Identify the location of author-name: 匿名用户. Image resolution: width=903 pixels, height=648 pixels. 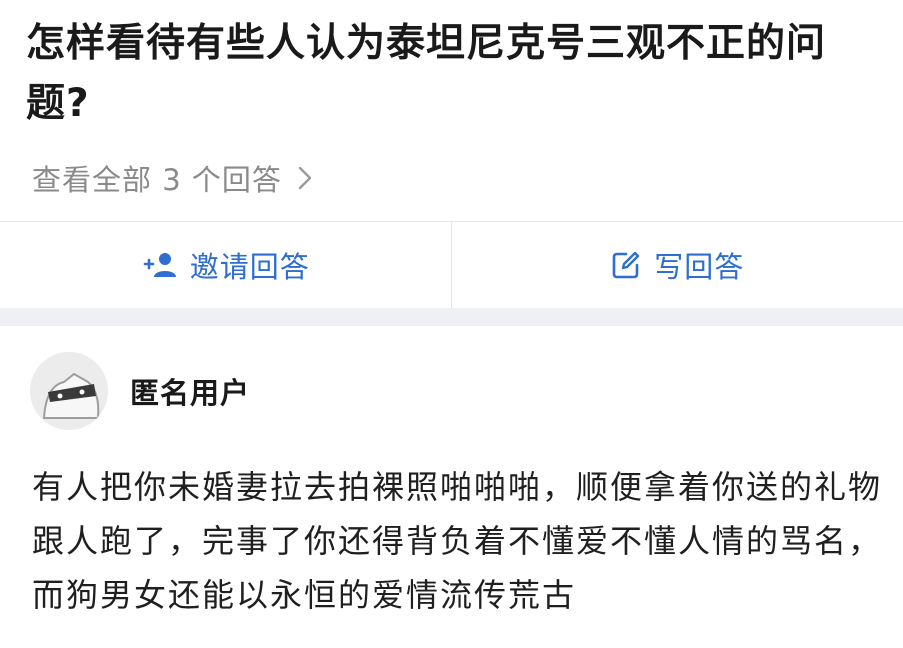
(190, 391).